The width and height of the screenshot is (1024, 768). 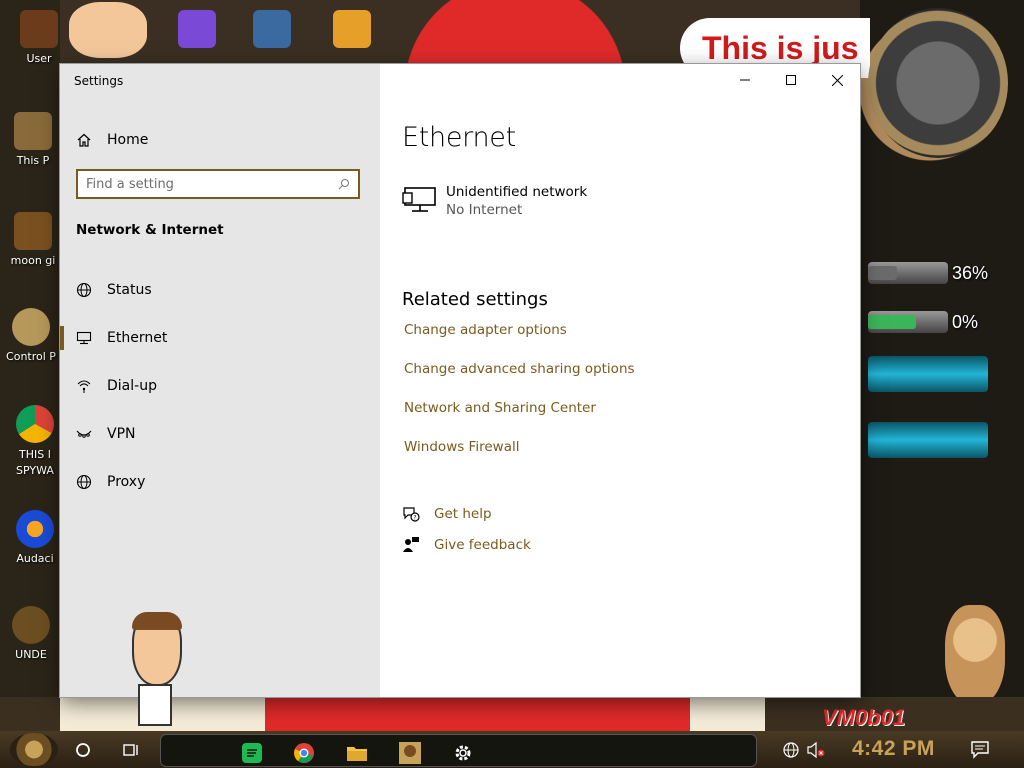 What do you see at coordinates (84, 338) in the screenshot?
I see `ethernet-icon` at bounding box center [84, 338].